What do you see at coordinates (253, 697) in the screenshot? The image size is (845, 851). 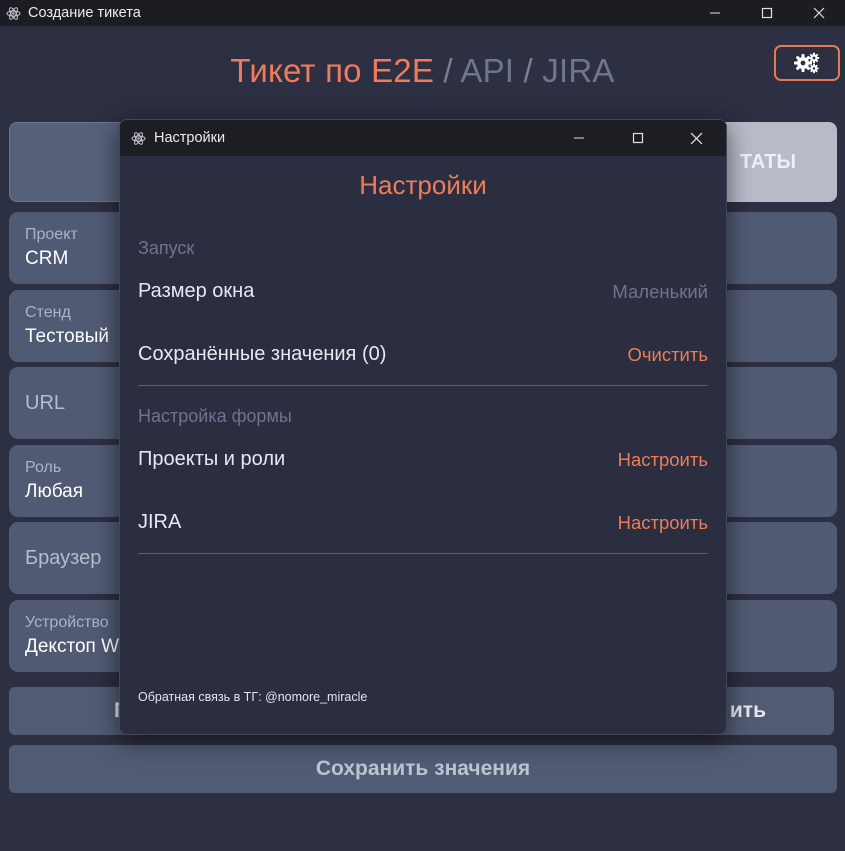 I see `feedback-footer: Обратная связь в ТГ: @nomore_miracle` at bounding box center [253, 697].